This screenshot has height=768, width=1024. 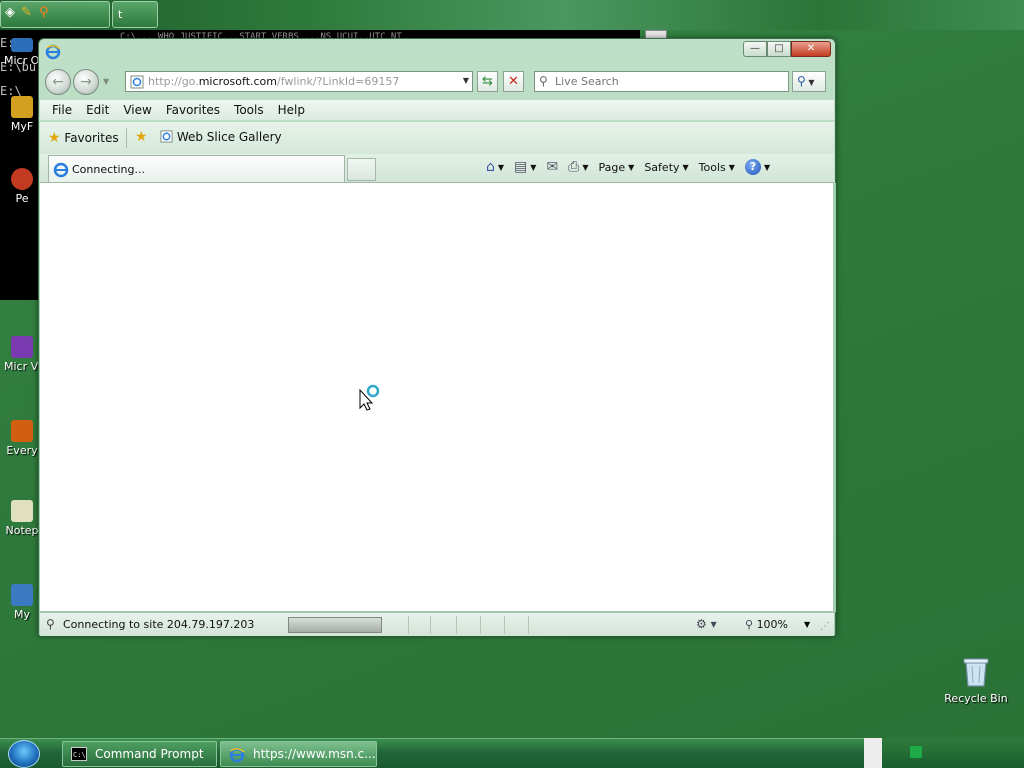 What do you see at coordinates (976, 680) in the screenshot?
I see `desktop-icon-recycle-bin: Recycle Bin` at bounding box center [976, 680].